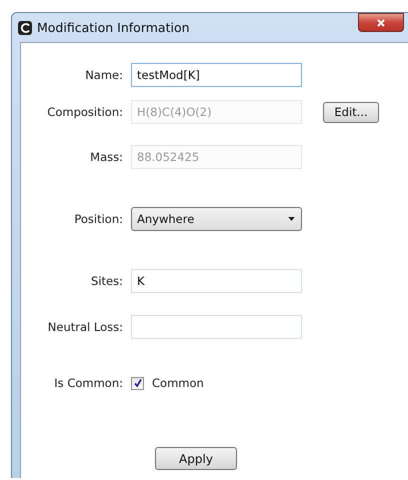 The width and height of the screenshot is (408, 480). What do you see at coordinates (98, 219) in the screenshot?
I see `field-label: Position:` at bounding box center [98, 219].